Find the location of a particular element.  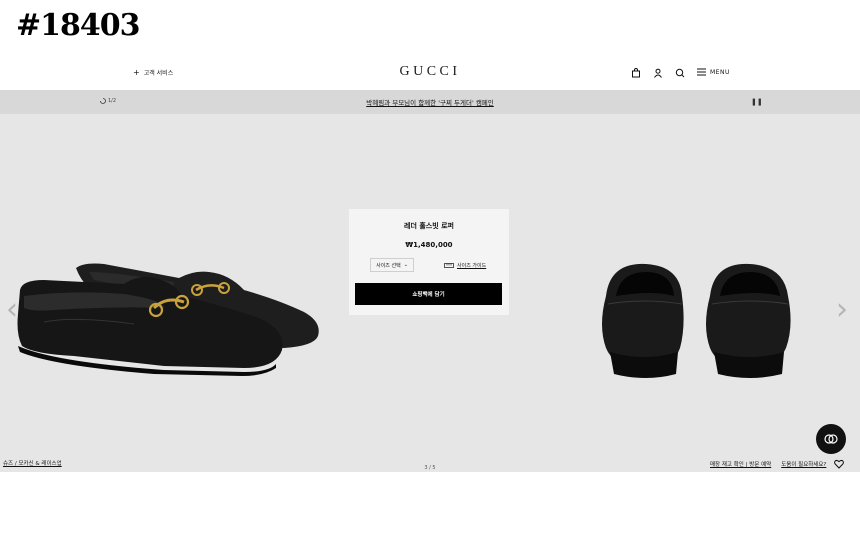

size-select-dropdown: 사이즈 선택 ⌄ is located at coordinates (392, 265).